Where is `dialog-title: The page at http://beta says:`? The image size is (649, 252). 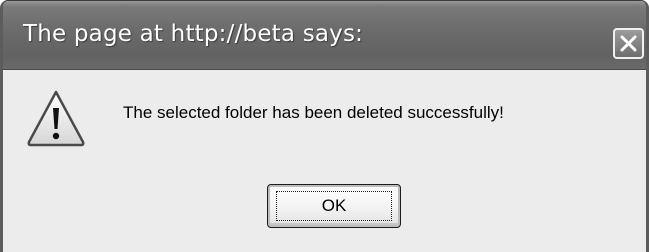
dialog-title: The page at http://beta says: is located at coordinates (193, 34).